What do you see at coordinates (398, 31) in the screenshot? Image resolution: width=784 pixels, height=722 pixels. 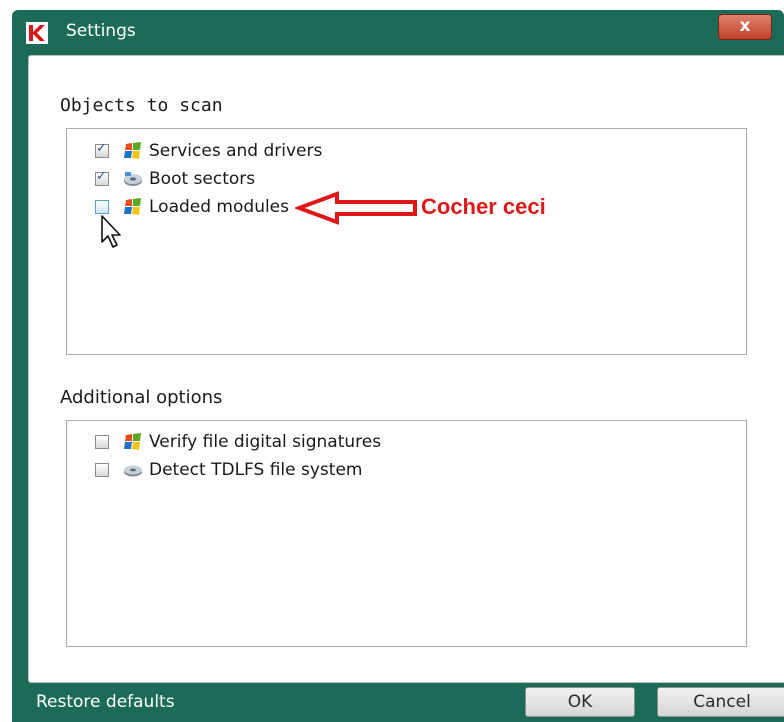 I see `title-bar: Settings x` at bounding box center [398, 31].